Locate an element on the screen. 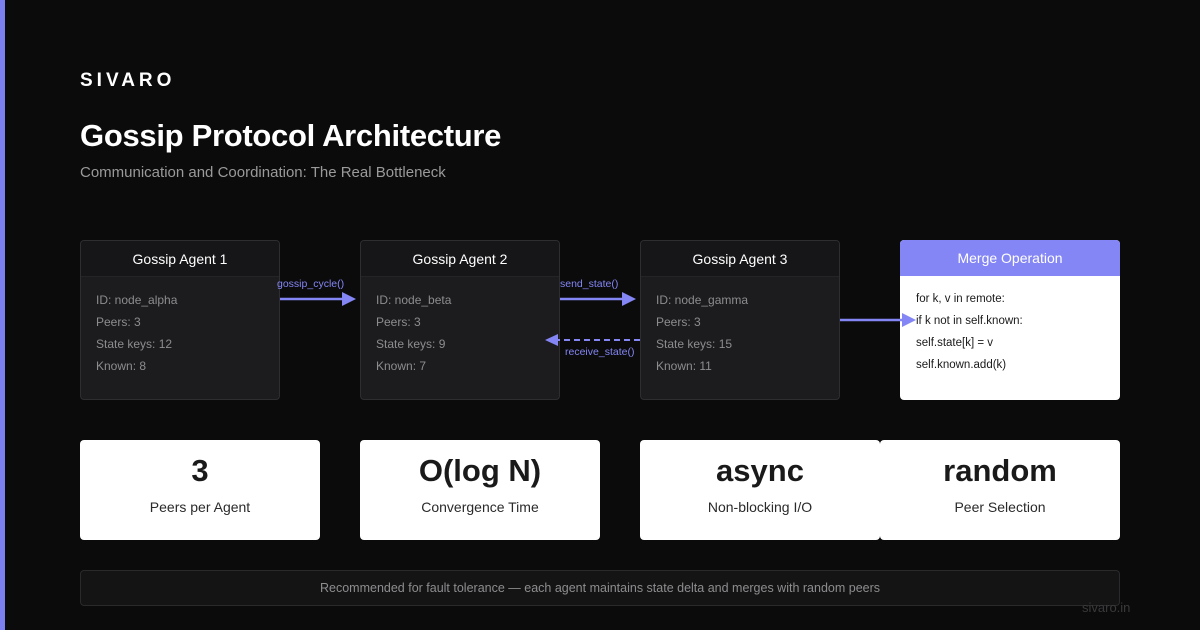  arrow-receive-state is located at coordinates (592, 340).